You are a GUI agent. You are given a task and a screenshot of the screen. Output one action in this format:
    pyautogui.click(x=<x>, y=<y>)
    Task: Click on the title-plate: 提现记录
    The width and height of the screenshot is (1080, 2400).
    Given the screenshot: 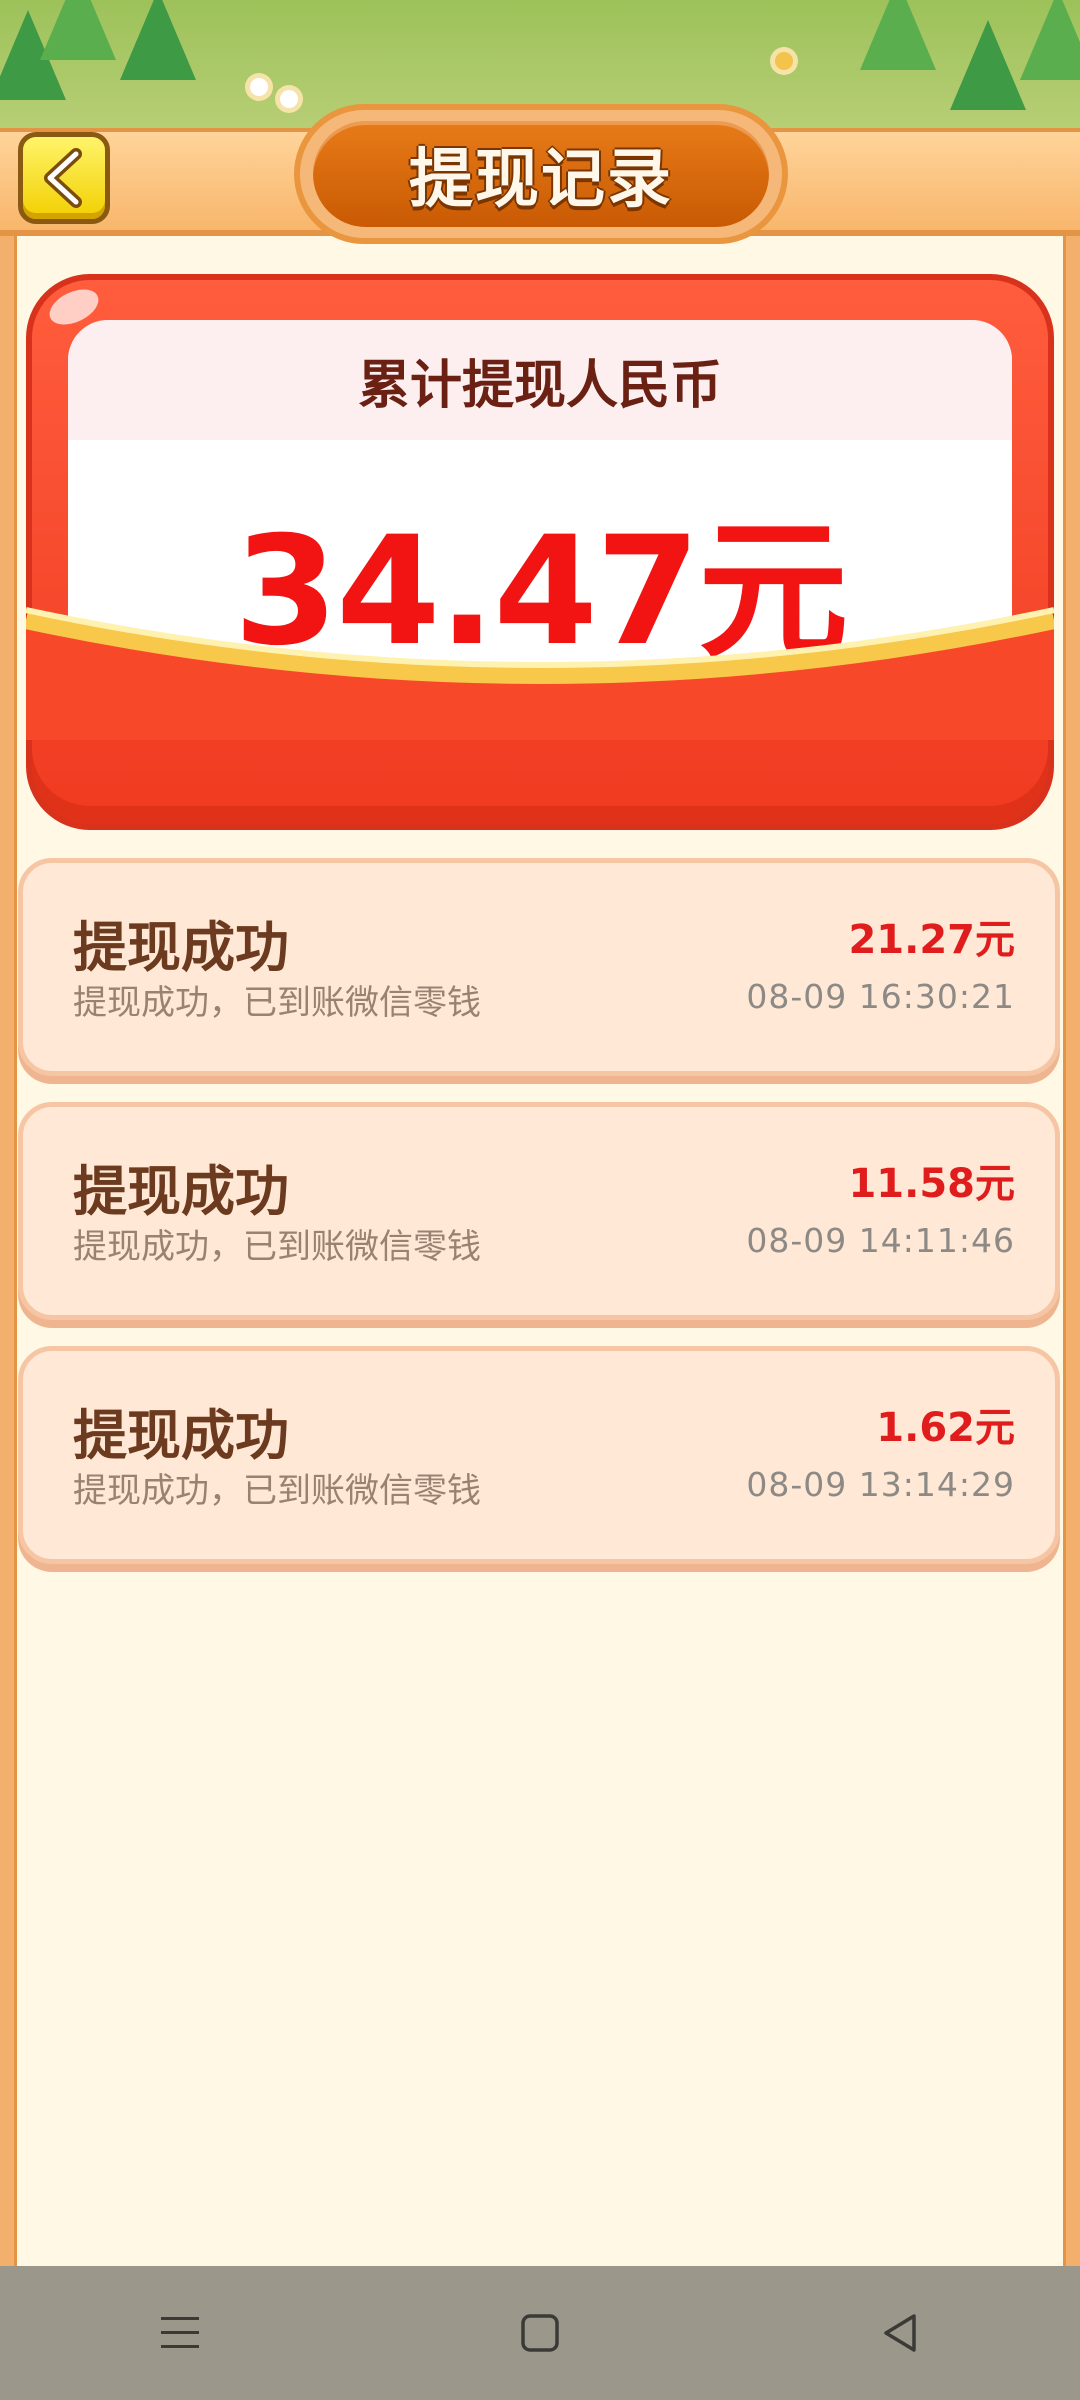 What is the action you would take?
    pyautogui.click(x=541, y=174)
    